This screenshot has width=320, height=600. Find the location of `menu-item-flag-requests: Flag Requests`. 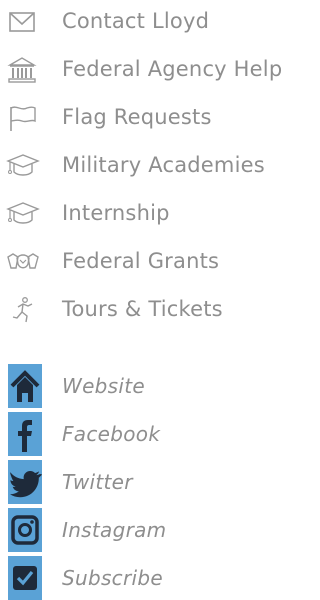

menu-item-flag-requests: Flag Requests is located at coordinates (141, 118).